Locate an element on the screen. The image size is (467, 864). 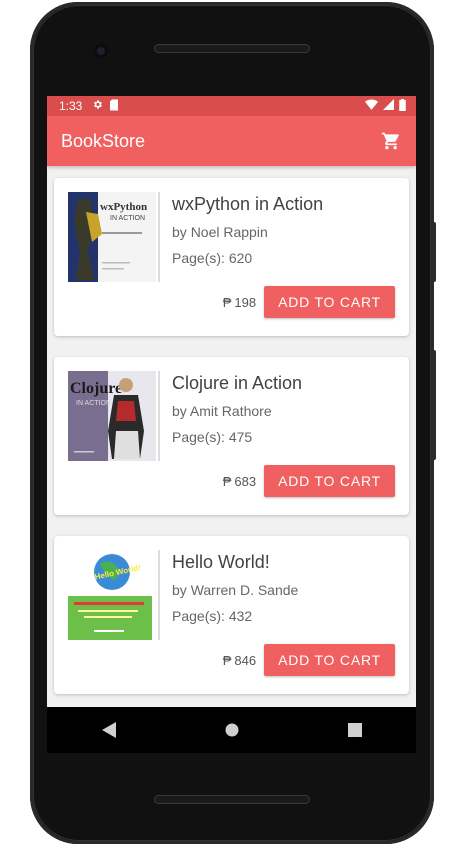
book-price: ₱ 846 is located at coordinates (239, 660).